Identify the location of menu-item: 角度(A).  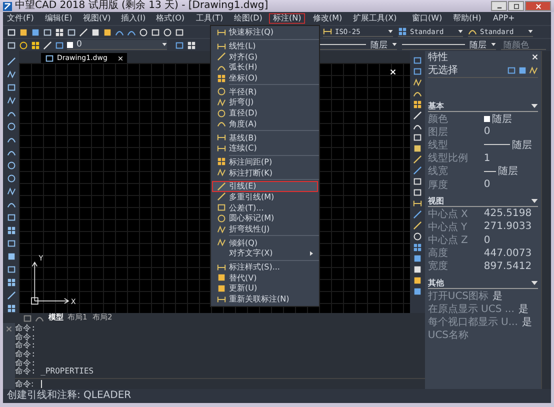
(265, 124).